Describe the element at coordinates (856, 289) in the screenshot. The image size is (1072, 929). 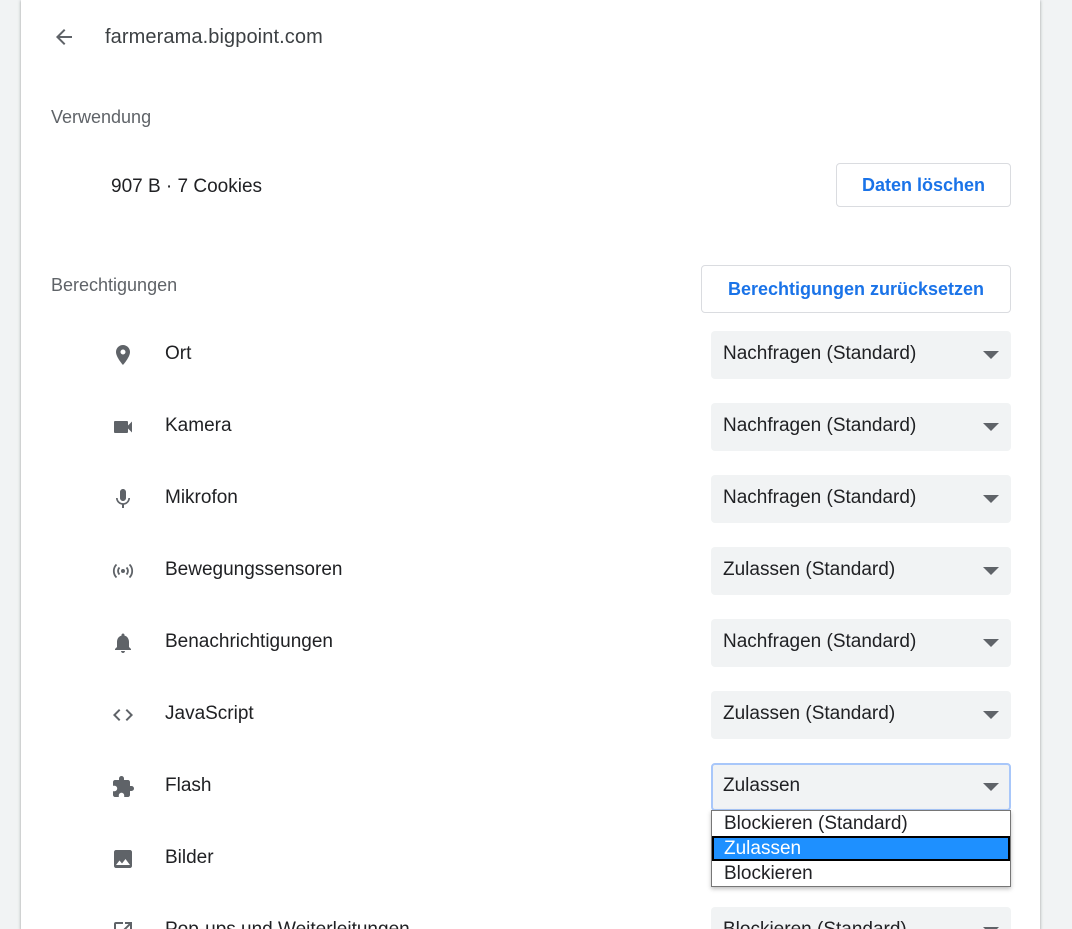
I see `reset-permissions-button: Berechtigungen zurücksetzen` at that location.